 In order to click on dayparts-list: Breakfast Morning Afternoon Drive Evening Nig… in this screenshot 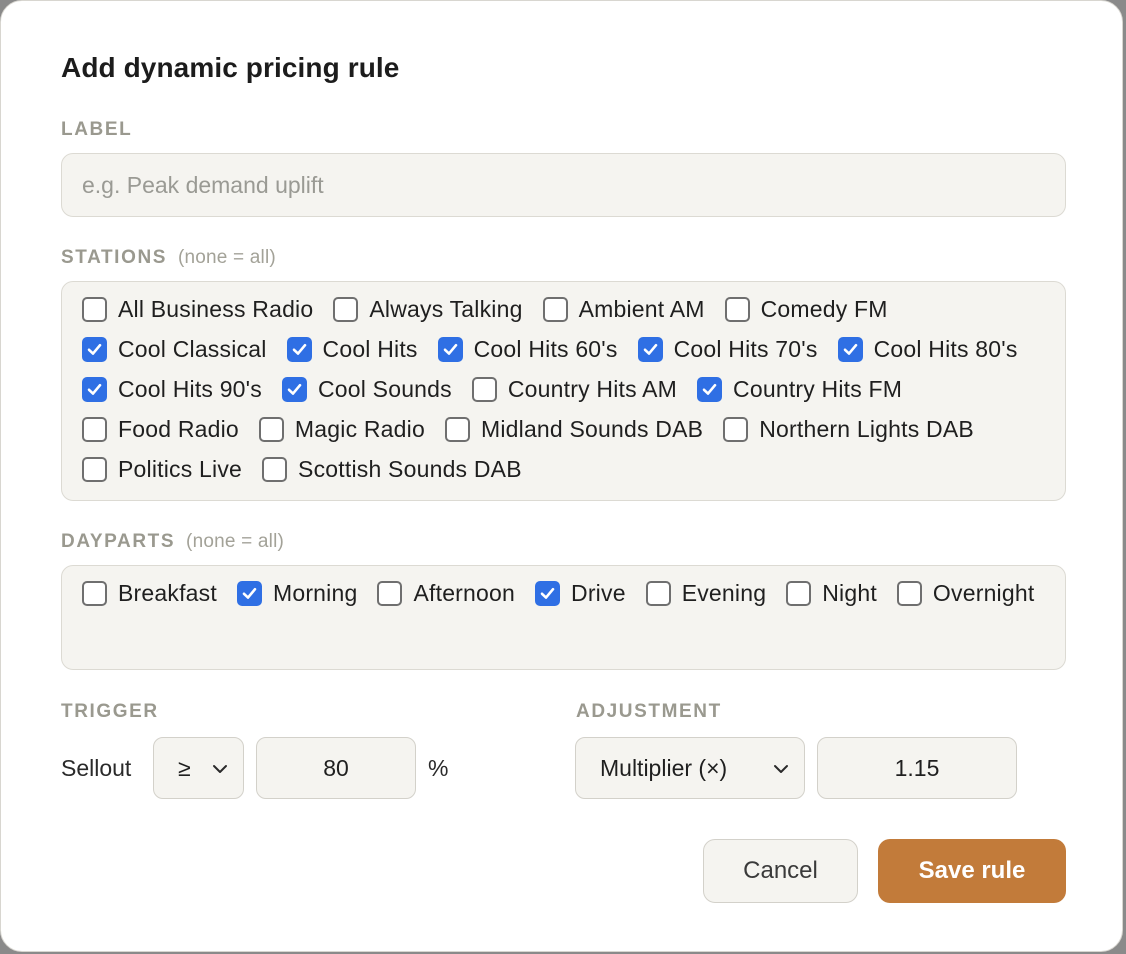, I will do `click(563, 593)`.